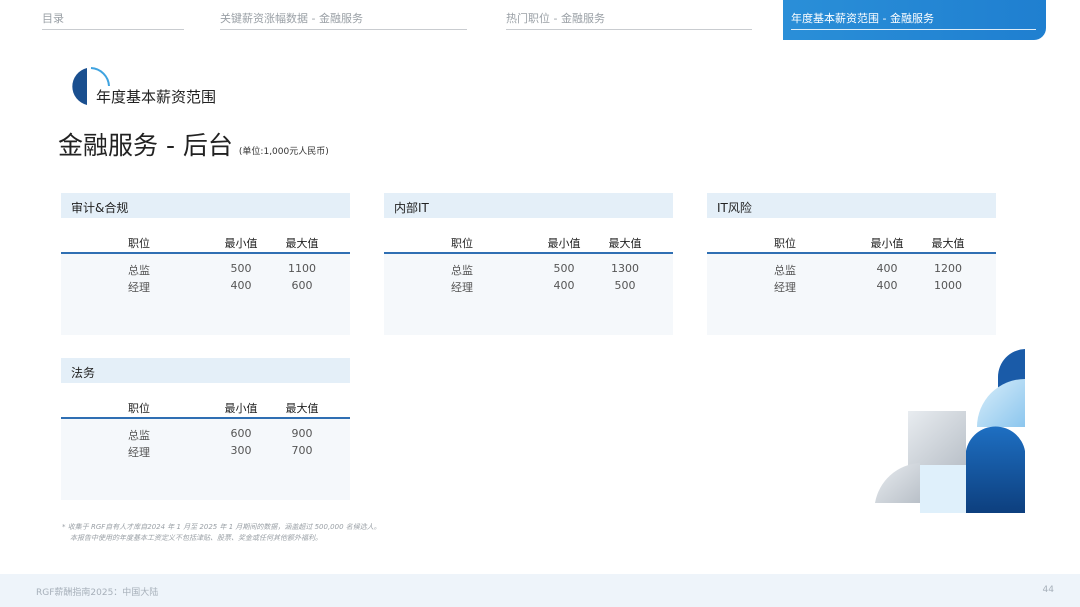 The height and width of the screenshot is (607, 1080). Describe the element at coordinates (283, 152) in the screenshot. I see `page-unit-note: (单位:1,000元人民币)` at that location.